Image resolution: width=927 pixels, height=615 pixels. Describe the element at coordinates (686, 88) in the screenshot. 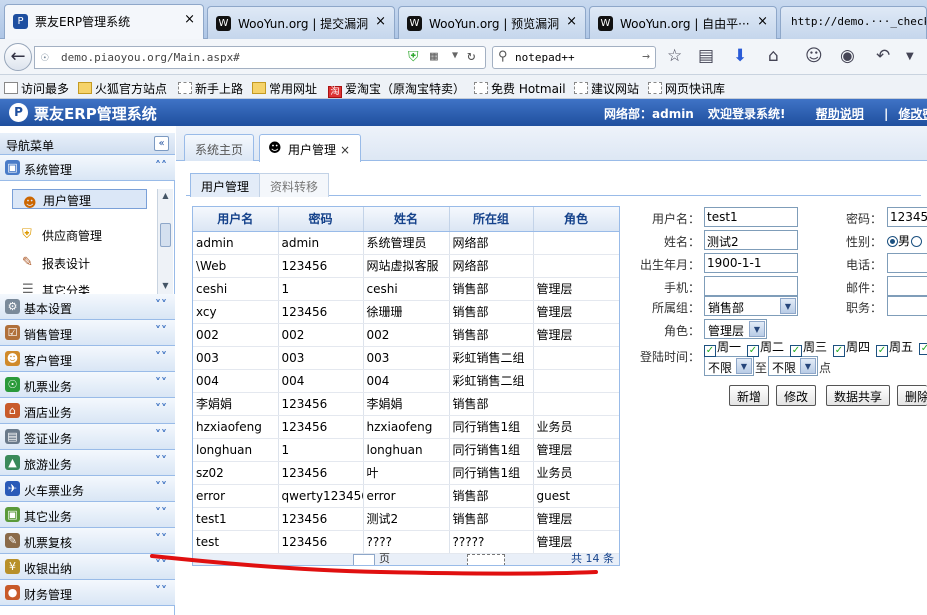

I see `bookmark-web-slices: 网页快讯库` at that location.